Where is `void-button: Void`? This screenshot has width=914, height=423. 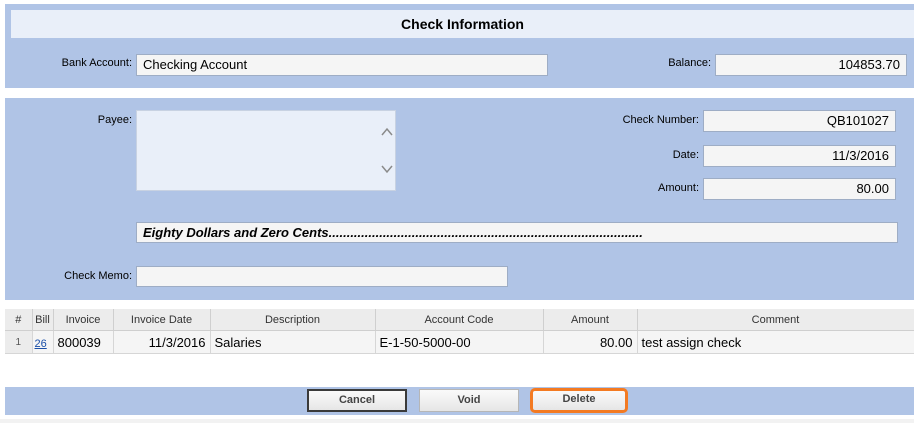
void-button: Void is located at coordinates (469, 400).